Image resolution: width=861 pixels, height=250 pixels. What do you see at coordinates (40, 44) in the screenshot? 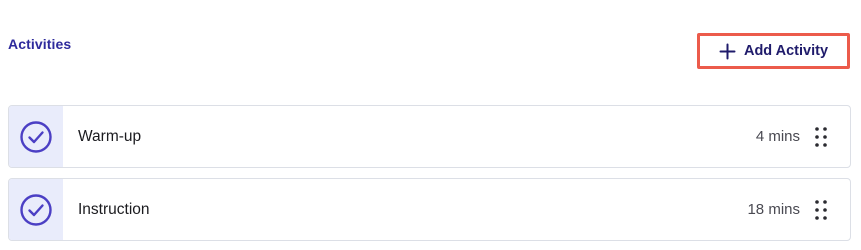
I see `activities-section-title: Activities` at bounding box center [40, 44].